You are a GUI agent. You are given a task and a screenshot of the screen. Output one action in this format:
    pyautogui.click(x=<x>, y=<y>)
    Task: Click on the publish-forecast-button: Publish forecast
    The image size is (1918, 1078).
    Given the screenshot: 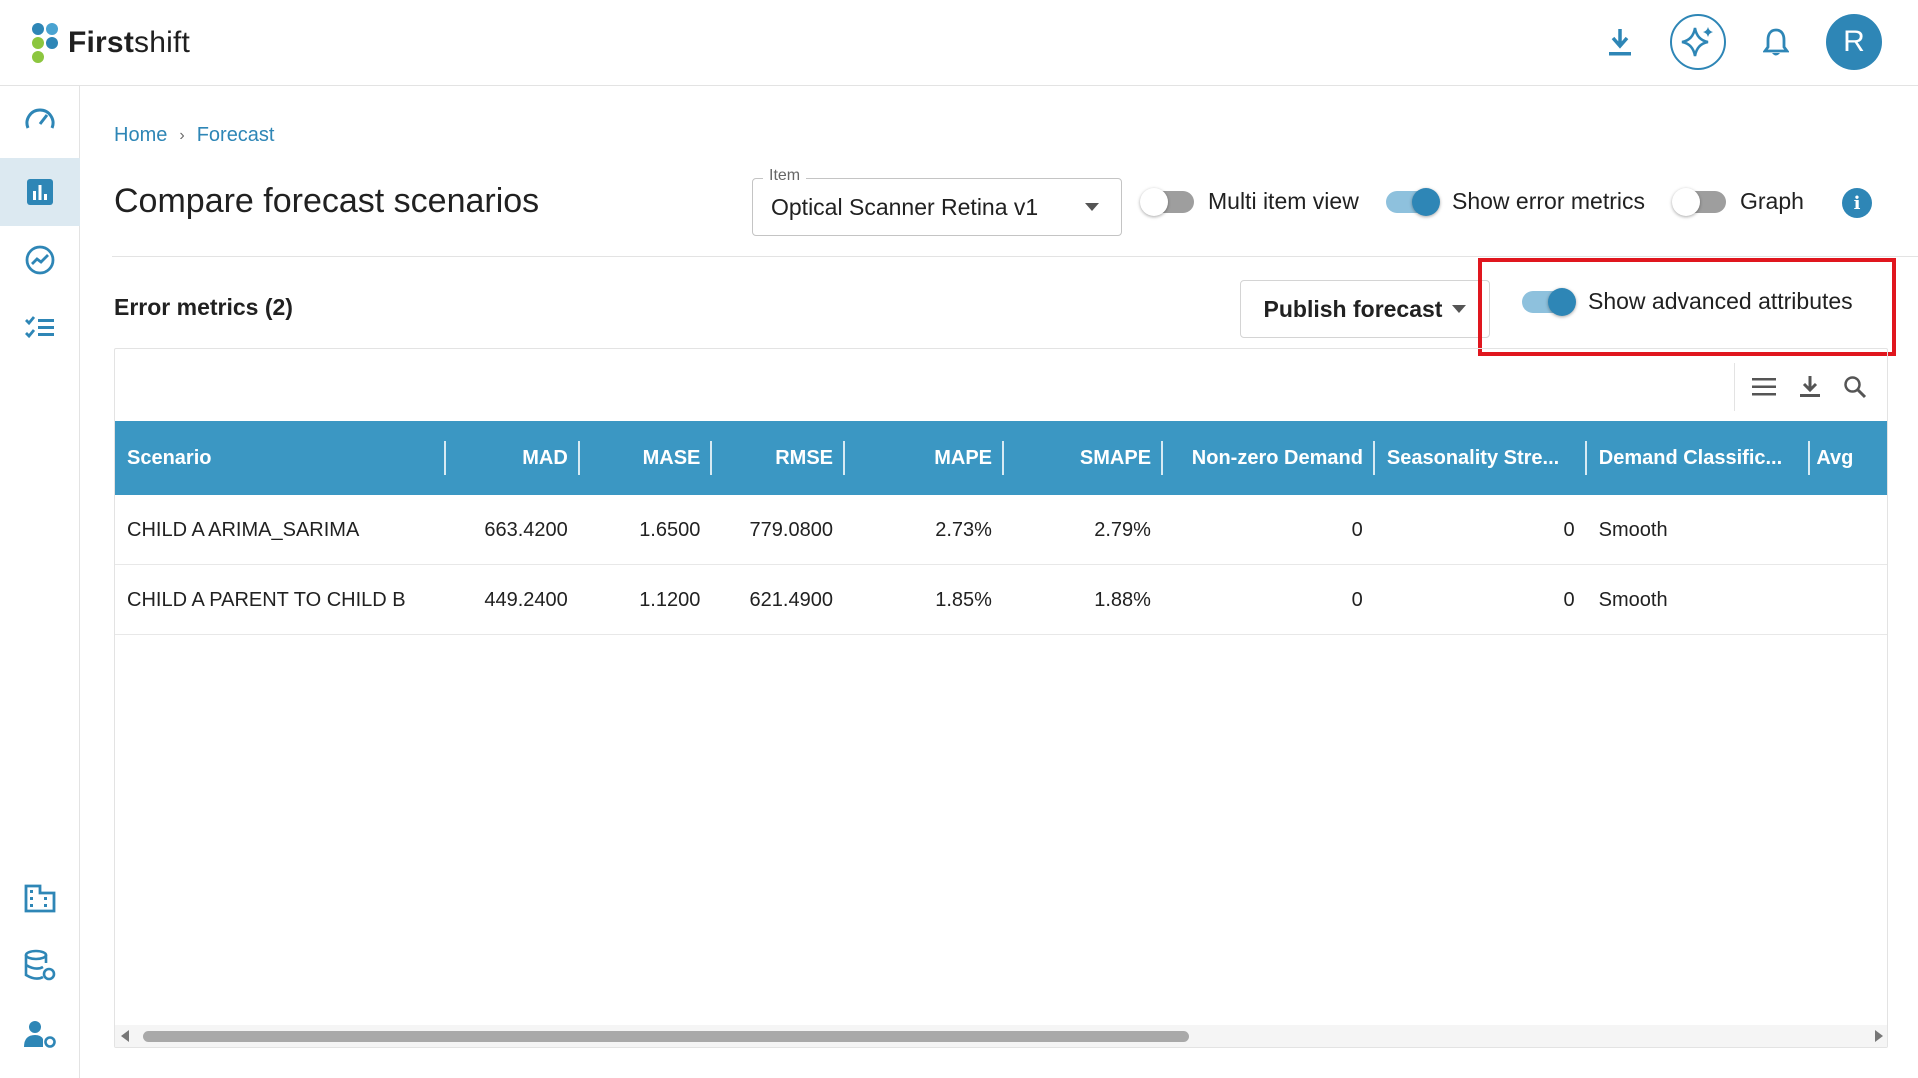 What is the action you would take?
    pyautogui.click(x=1365, y=309)
    